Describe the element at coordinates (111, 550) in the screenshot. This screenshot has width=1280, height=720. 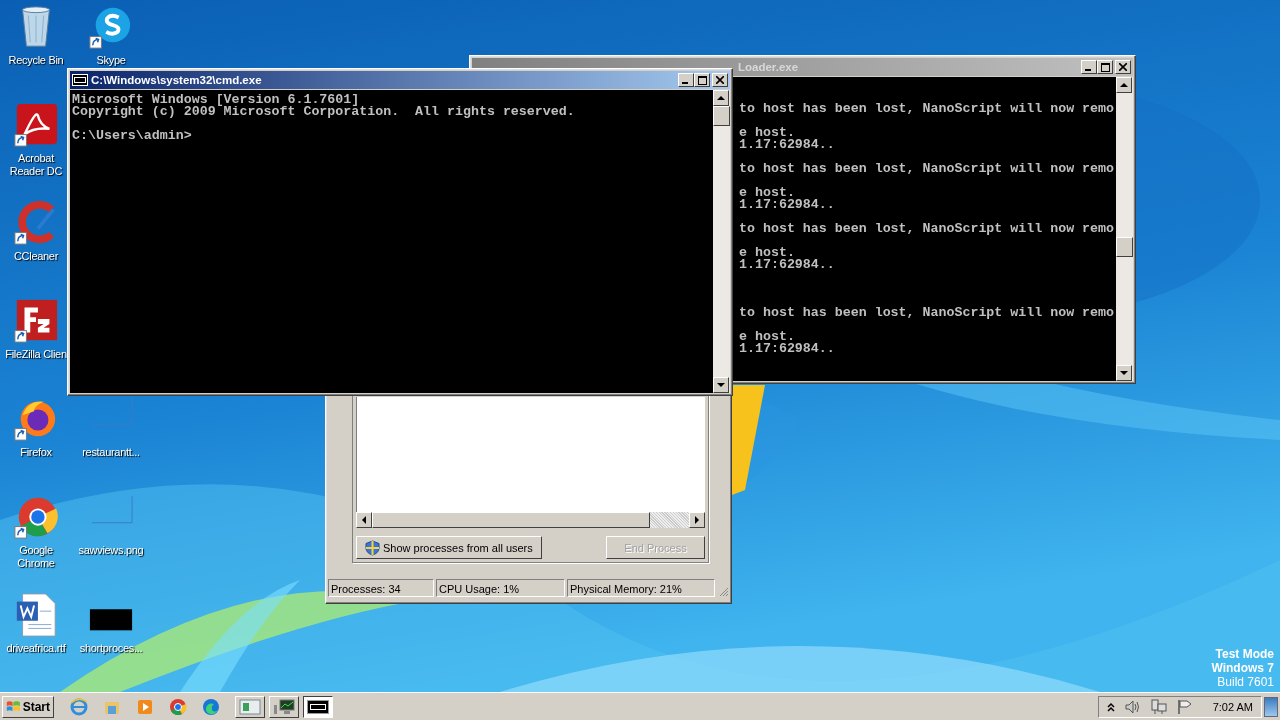
I see `desktop-icon-label: sawviews.png` at that location.